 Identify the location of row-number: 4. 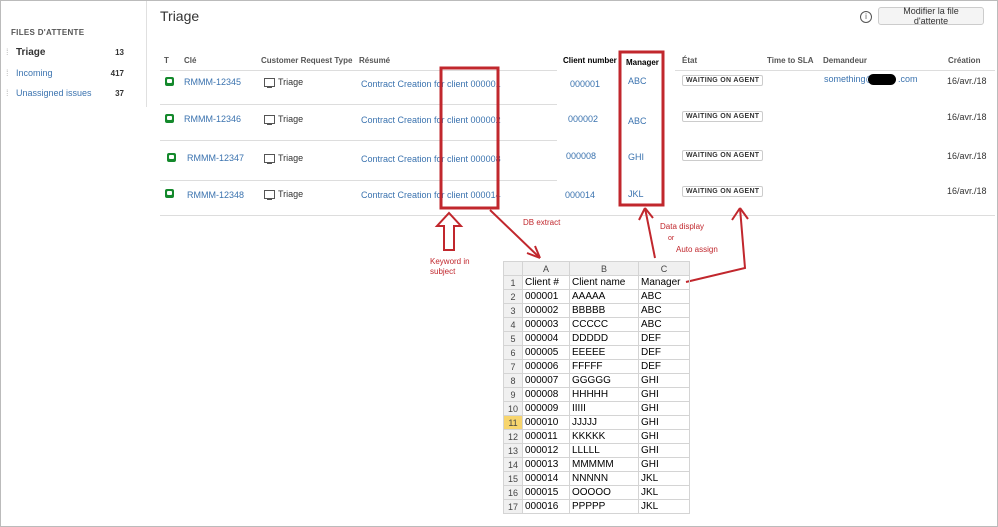
(513, 324).